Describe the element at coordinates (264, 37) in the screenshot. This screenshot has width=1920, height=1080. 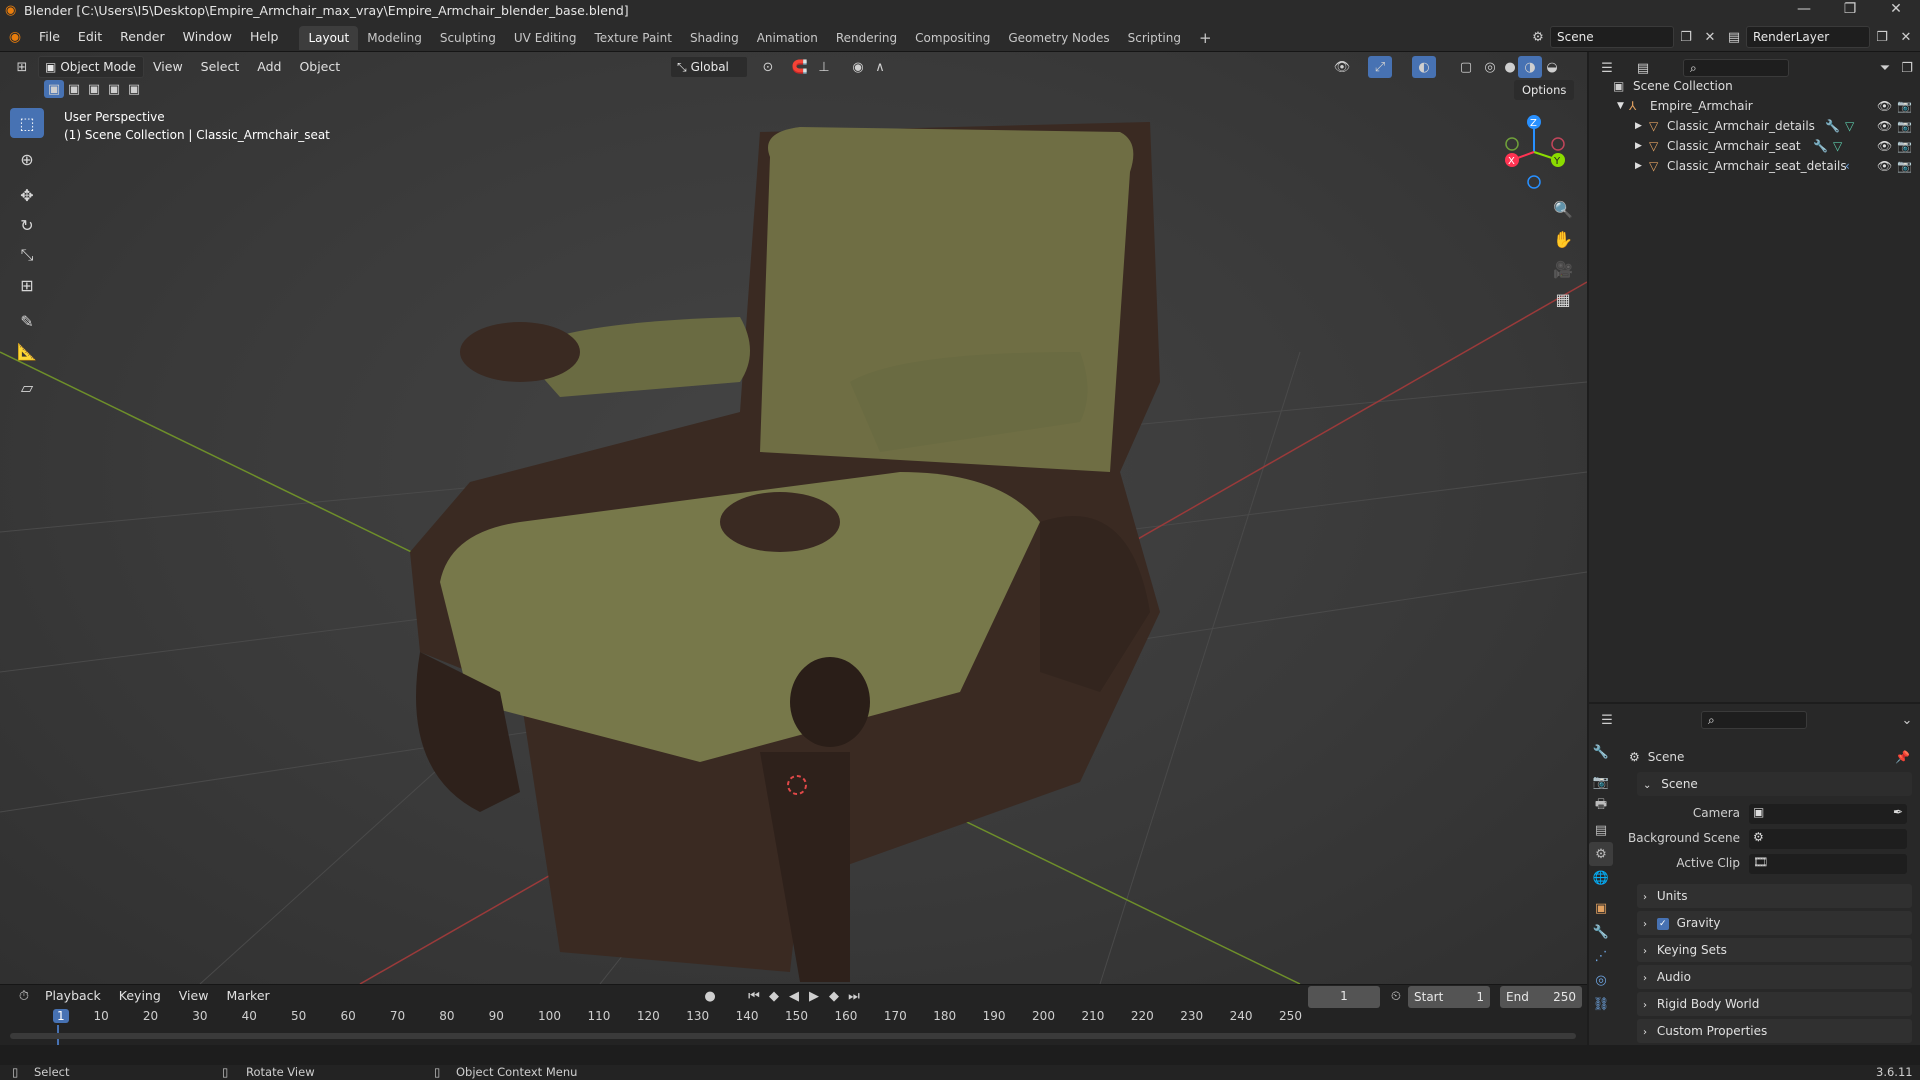
I see `menu-help: Help` at that location.